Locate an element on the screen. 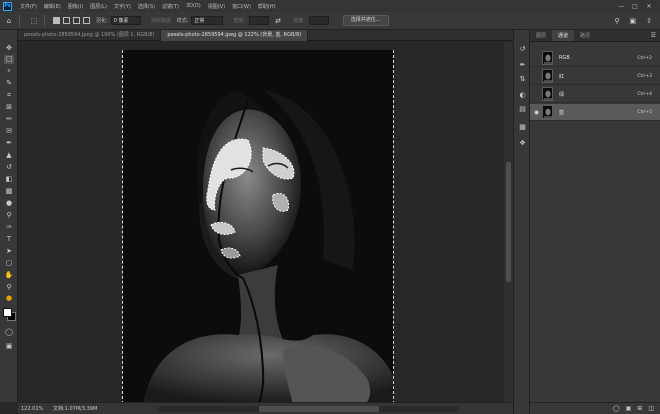 This screenshot has height=414, width=660. save-selection-icon: ▣ is located at coordinates (629, 408).